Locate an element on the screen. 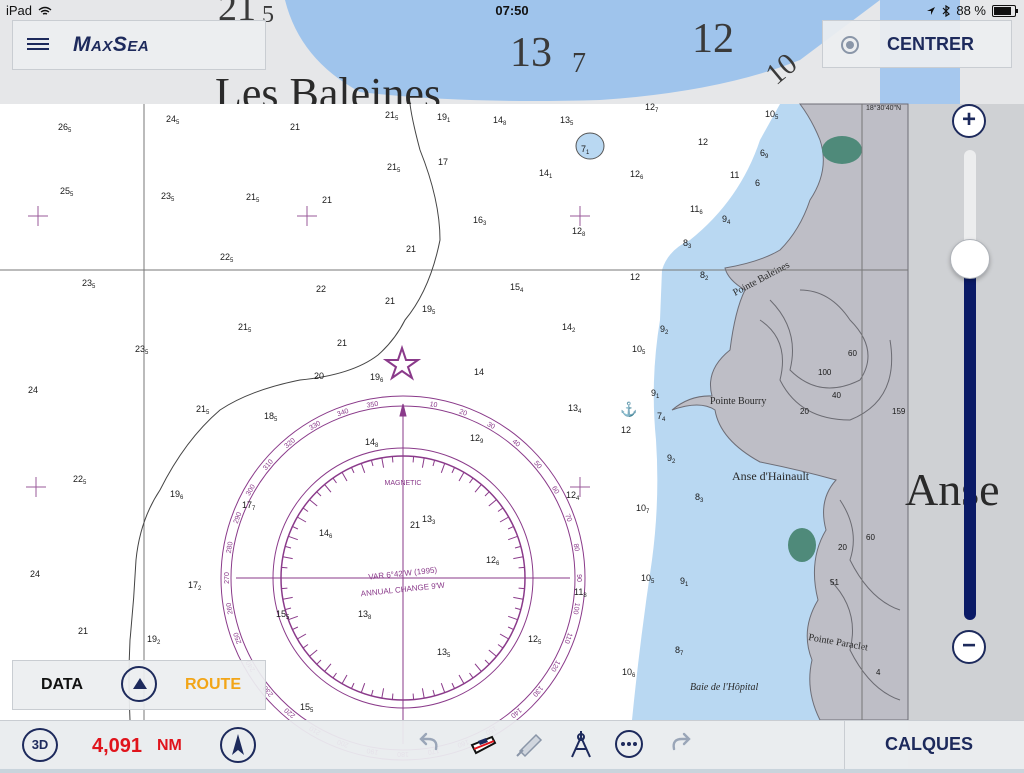 The height and width of the screenshot is (773, 1024). layers-button-label: CALQUES is located at coordinates (929, 744).